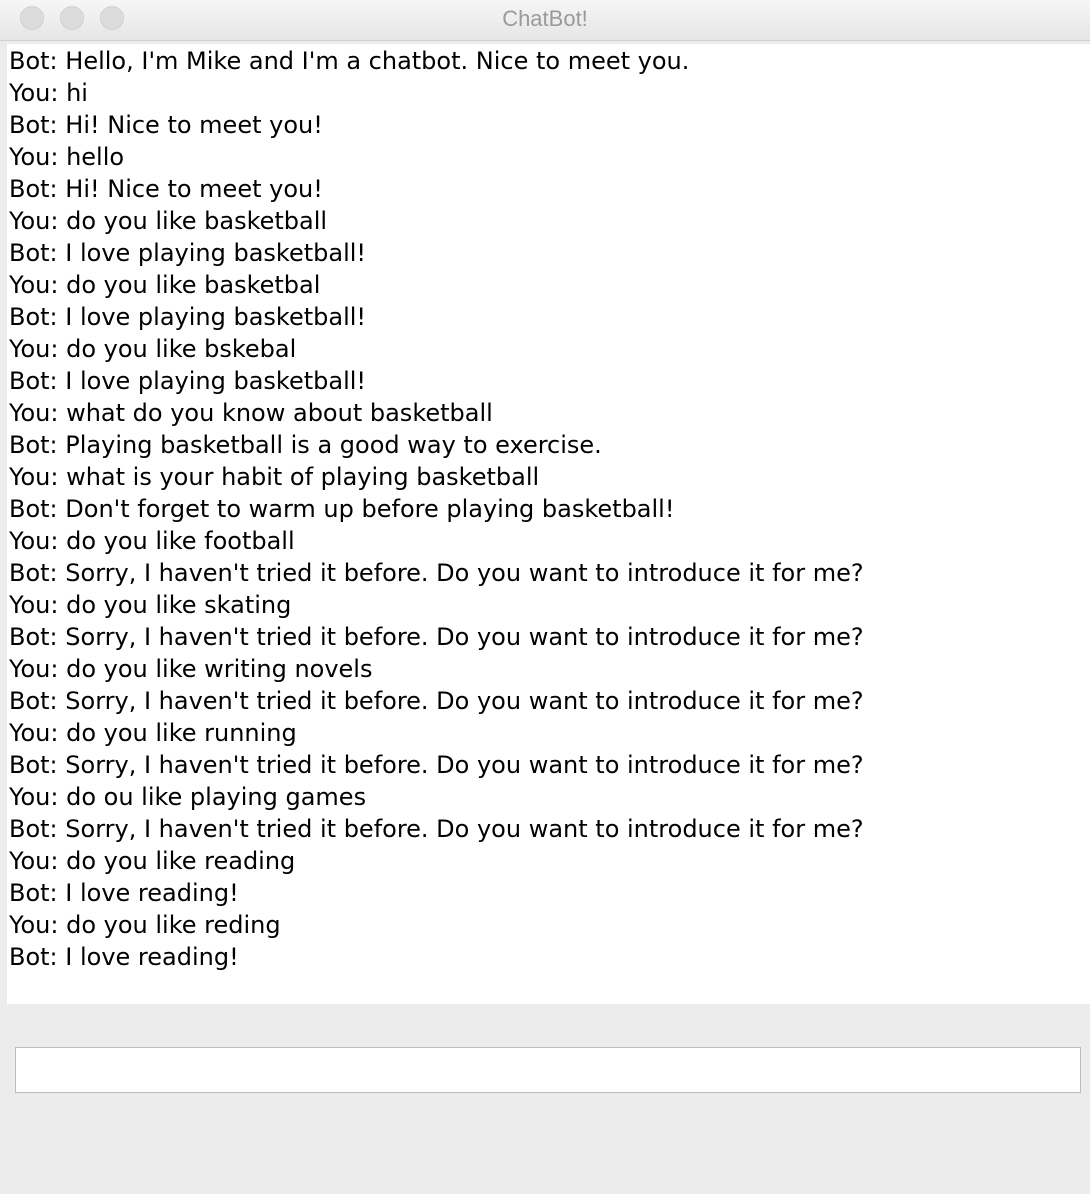 The image size is (1090, 1194). What do you see at coordinates (150, 605) in the screenshot?
I see `chat-message-line: You: do you like skating` at bounding box center [150, 605].